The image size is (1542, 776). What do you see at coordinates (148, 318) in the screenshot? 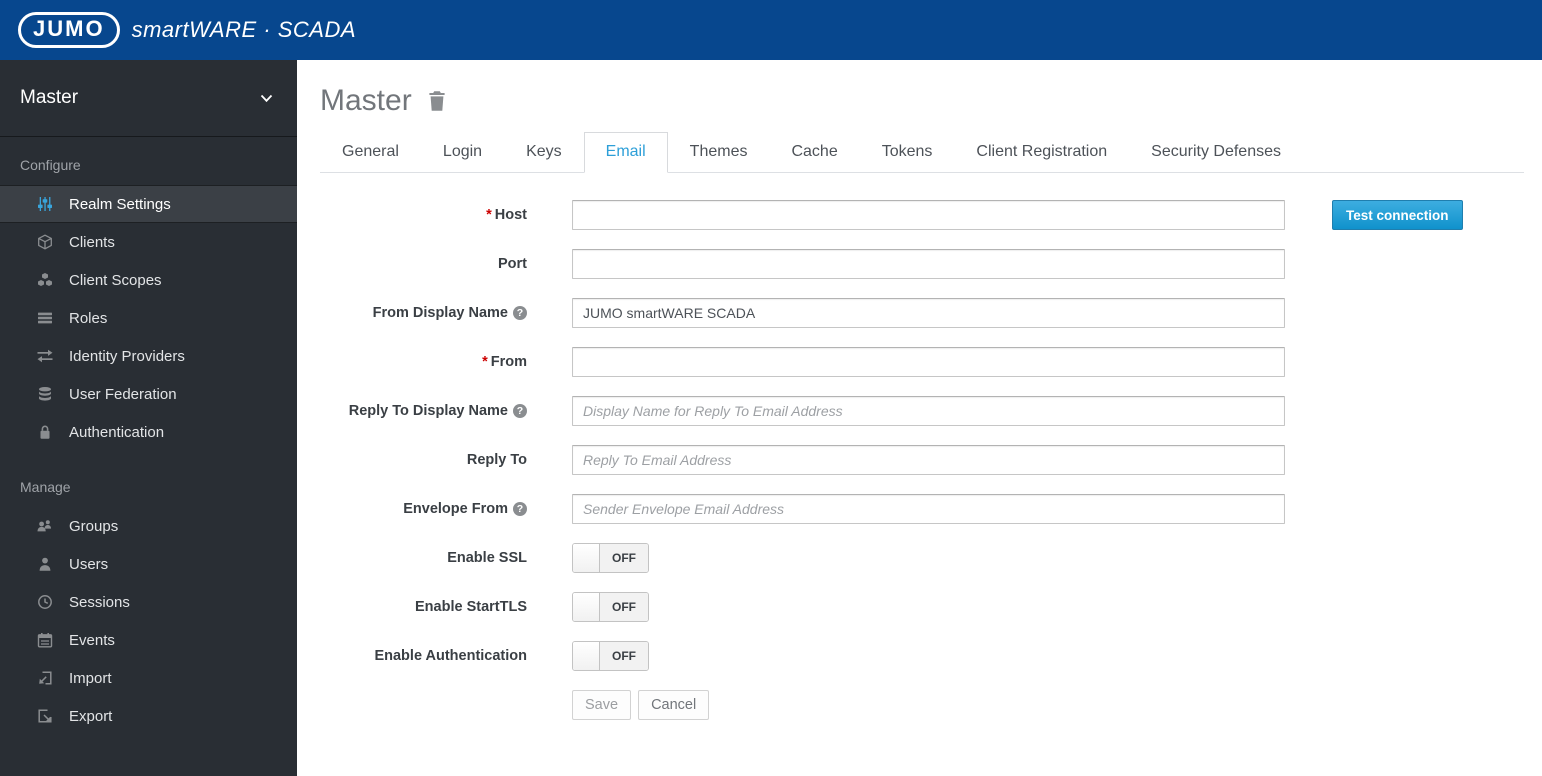
I see `sidebar-item-roles: Roles` at bounding box center [148, 318].